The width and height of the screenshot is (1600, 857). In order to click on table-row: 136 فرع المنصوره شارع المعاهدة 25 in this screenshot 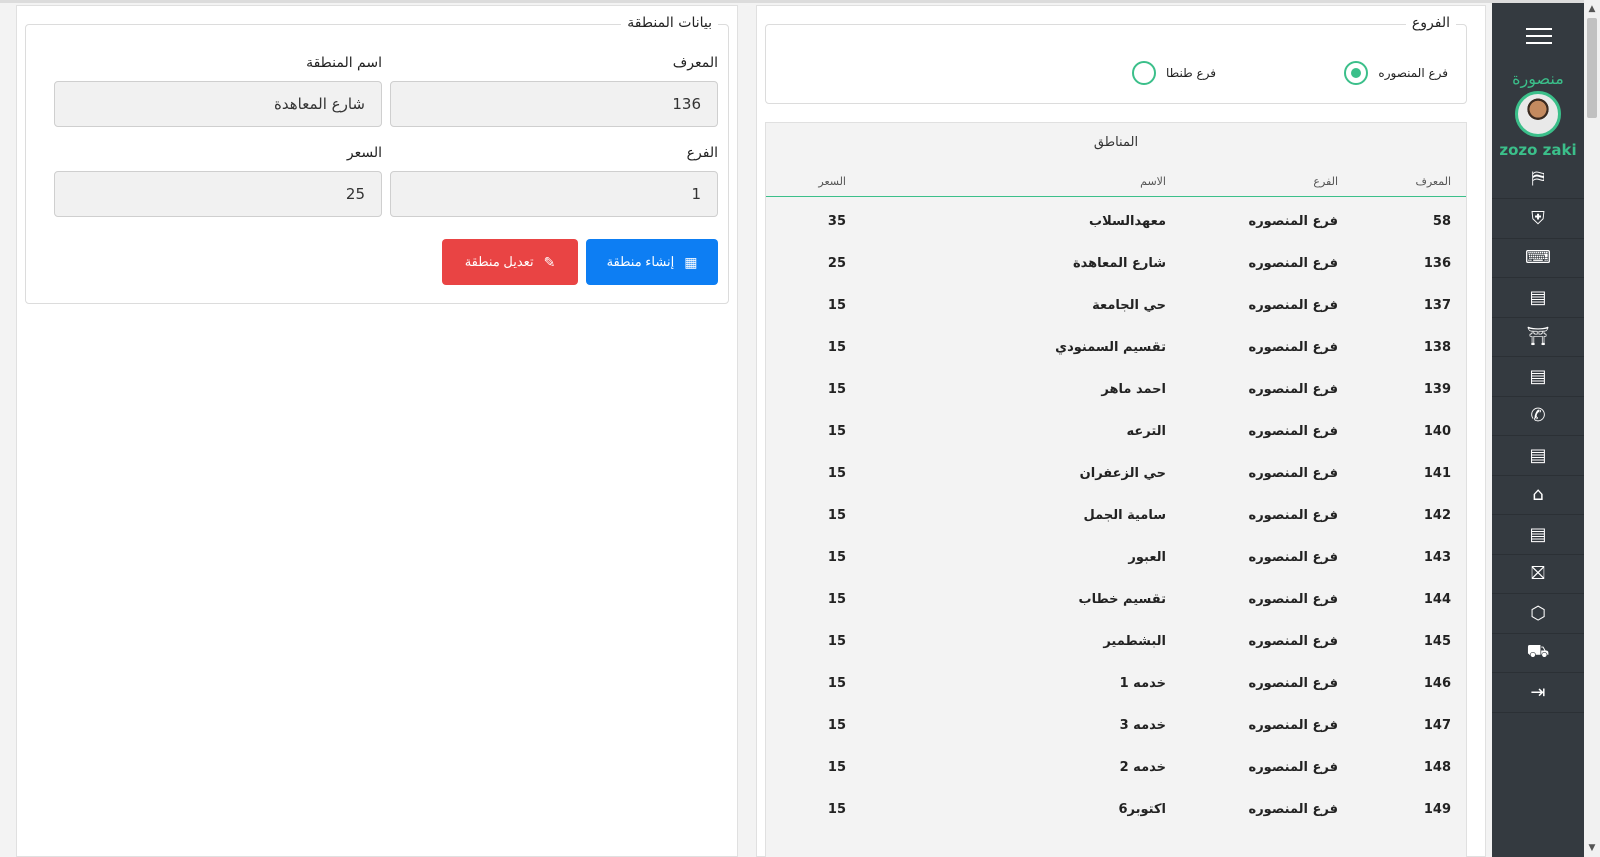, I will do `click(1116, 263)`.